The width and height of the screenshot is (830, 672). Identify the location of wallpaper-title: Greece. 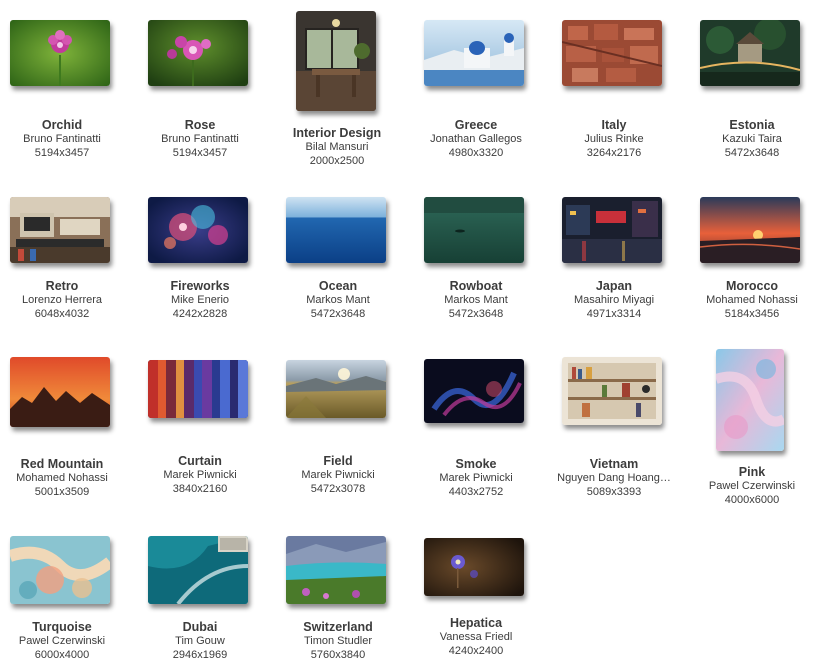
(476, 125).